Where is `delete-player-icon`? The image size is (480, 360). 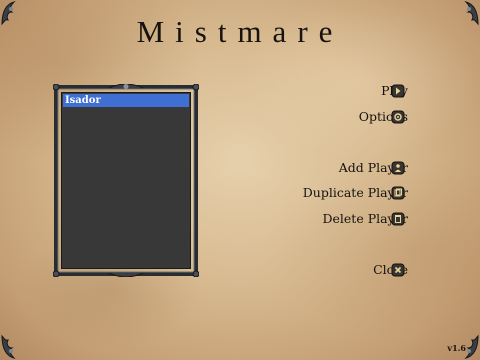 delete-player-icon is located at coordinates (398, 219).